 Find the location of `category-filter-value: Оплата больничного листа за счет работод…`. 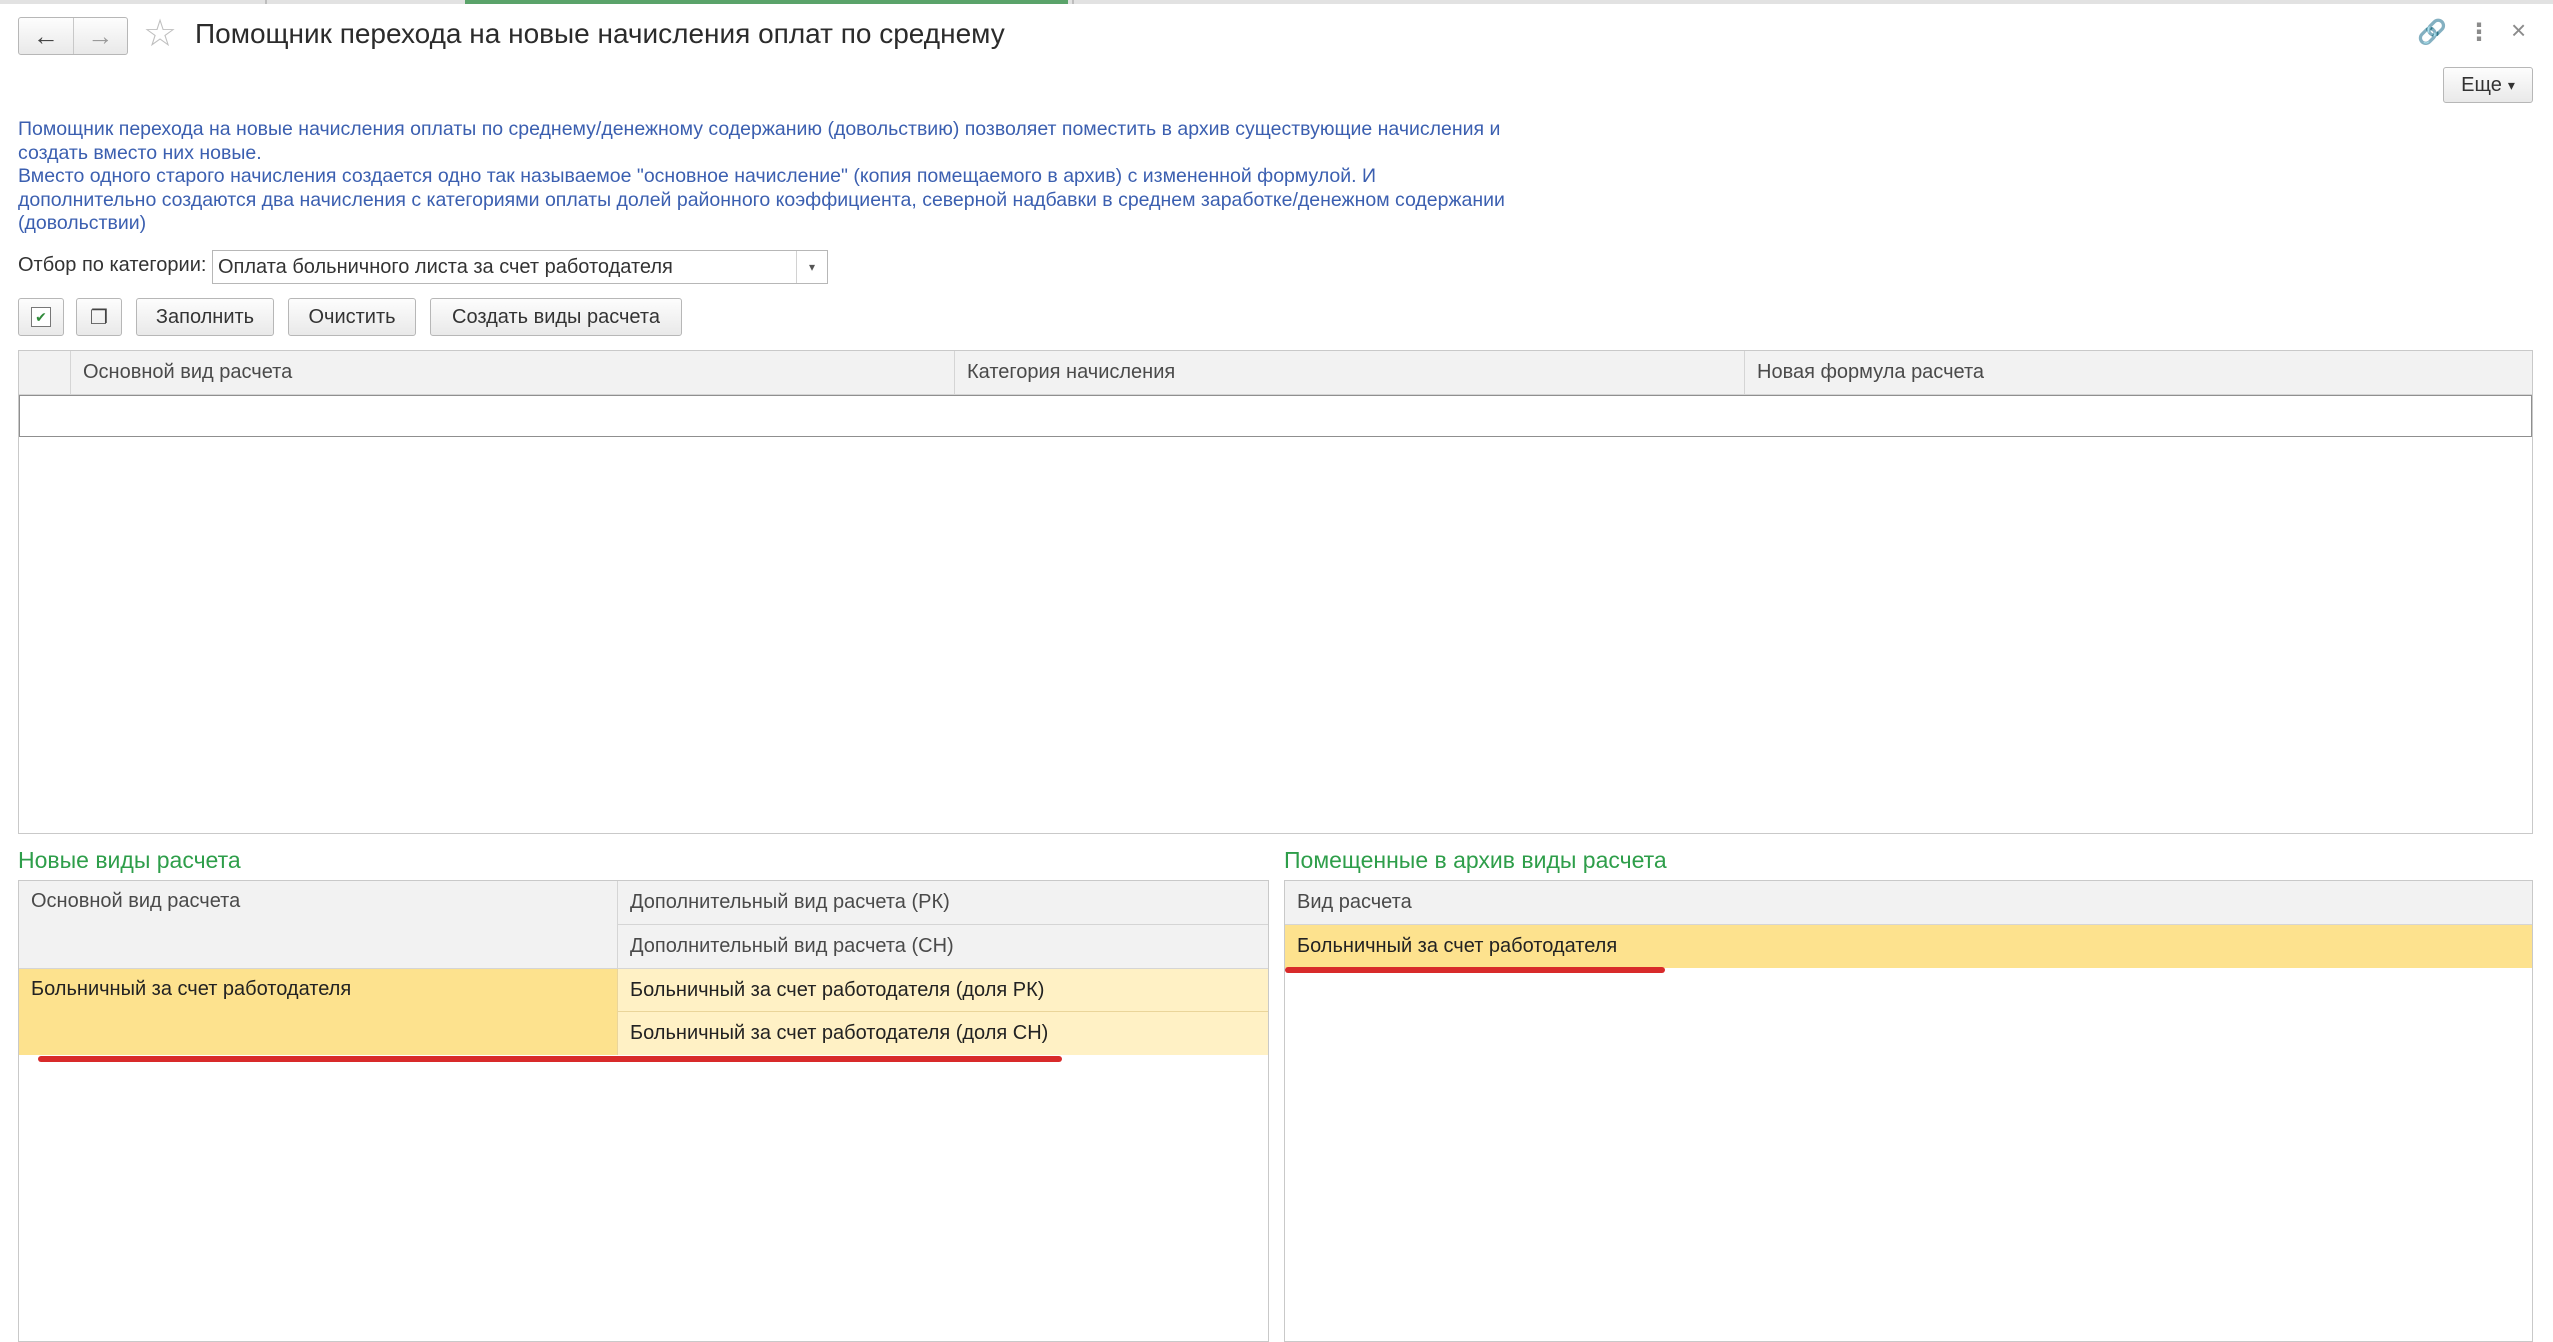

category-filter-value: Оплата больничного листа за счет работод… is located at coordinates (445, 267).